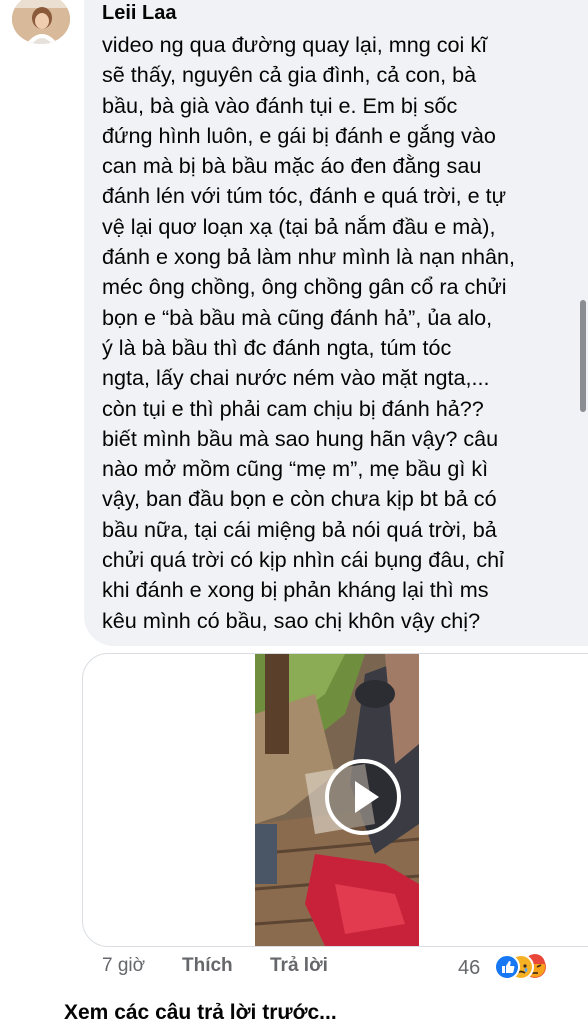 This screenshot has height=1024, width=588. Describe the element at coordinates (583, 356) in the screenshot. I see `scrollbar-thumb` at that location.